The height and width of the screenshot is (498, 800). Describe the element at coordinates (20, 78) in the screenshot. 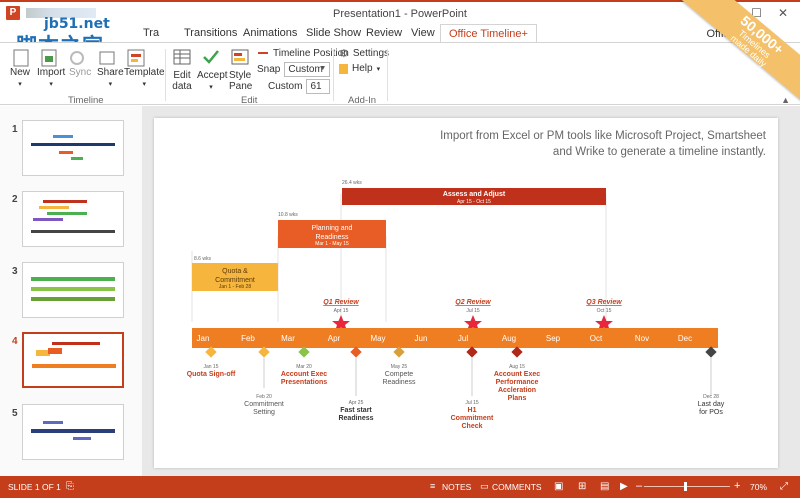

I see `new-button: New ▾` at that location.